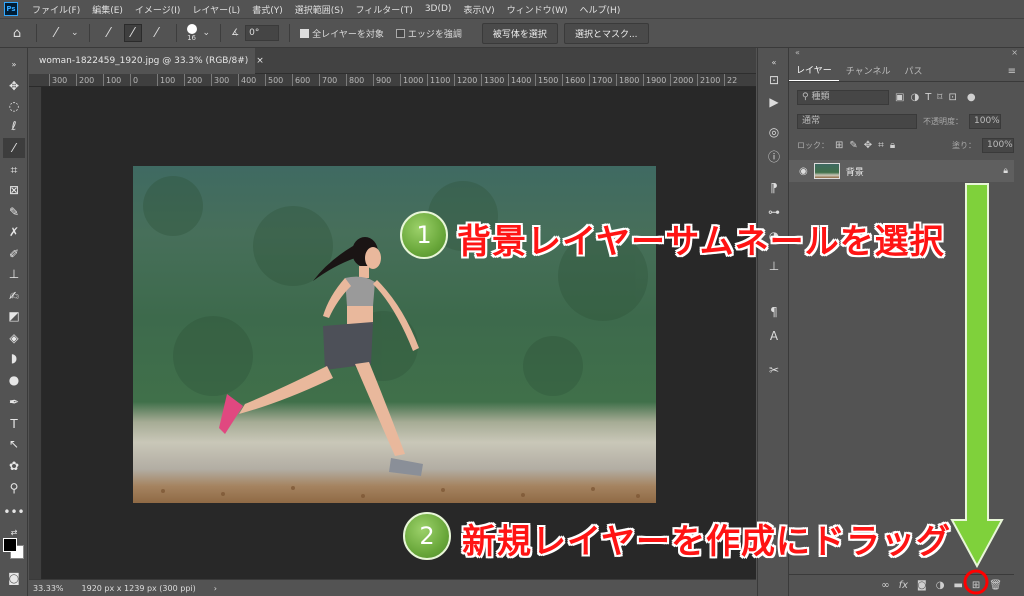 This screenshot has height=596, width=1024. Describe the element at coordinates (977, 376) in the screenshot. I see `green-arrow` at that location.